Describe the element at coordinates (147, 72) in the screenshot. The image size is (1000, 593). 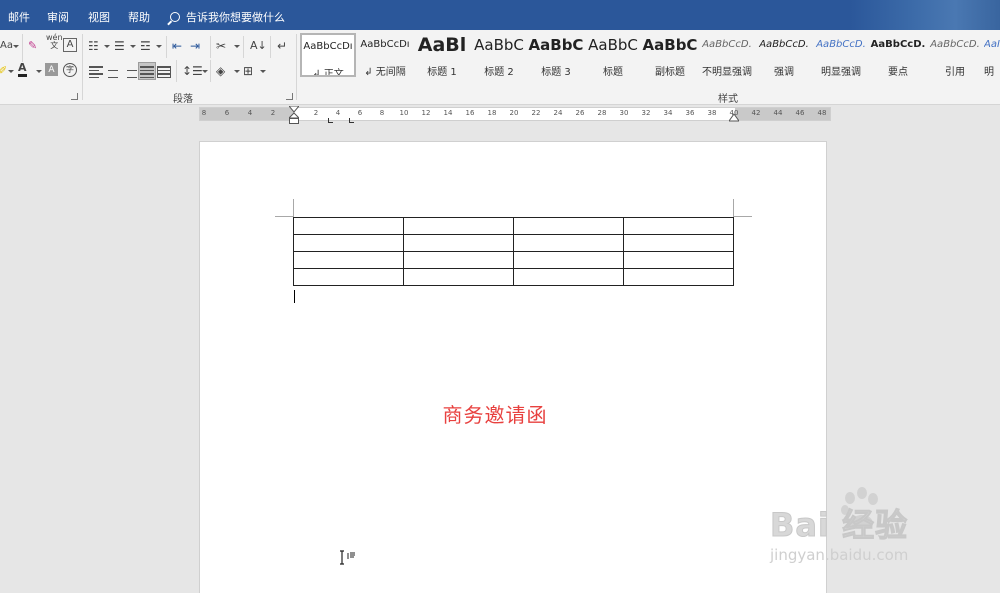
I see `justify-icon` at that location.